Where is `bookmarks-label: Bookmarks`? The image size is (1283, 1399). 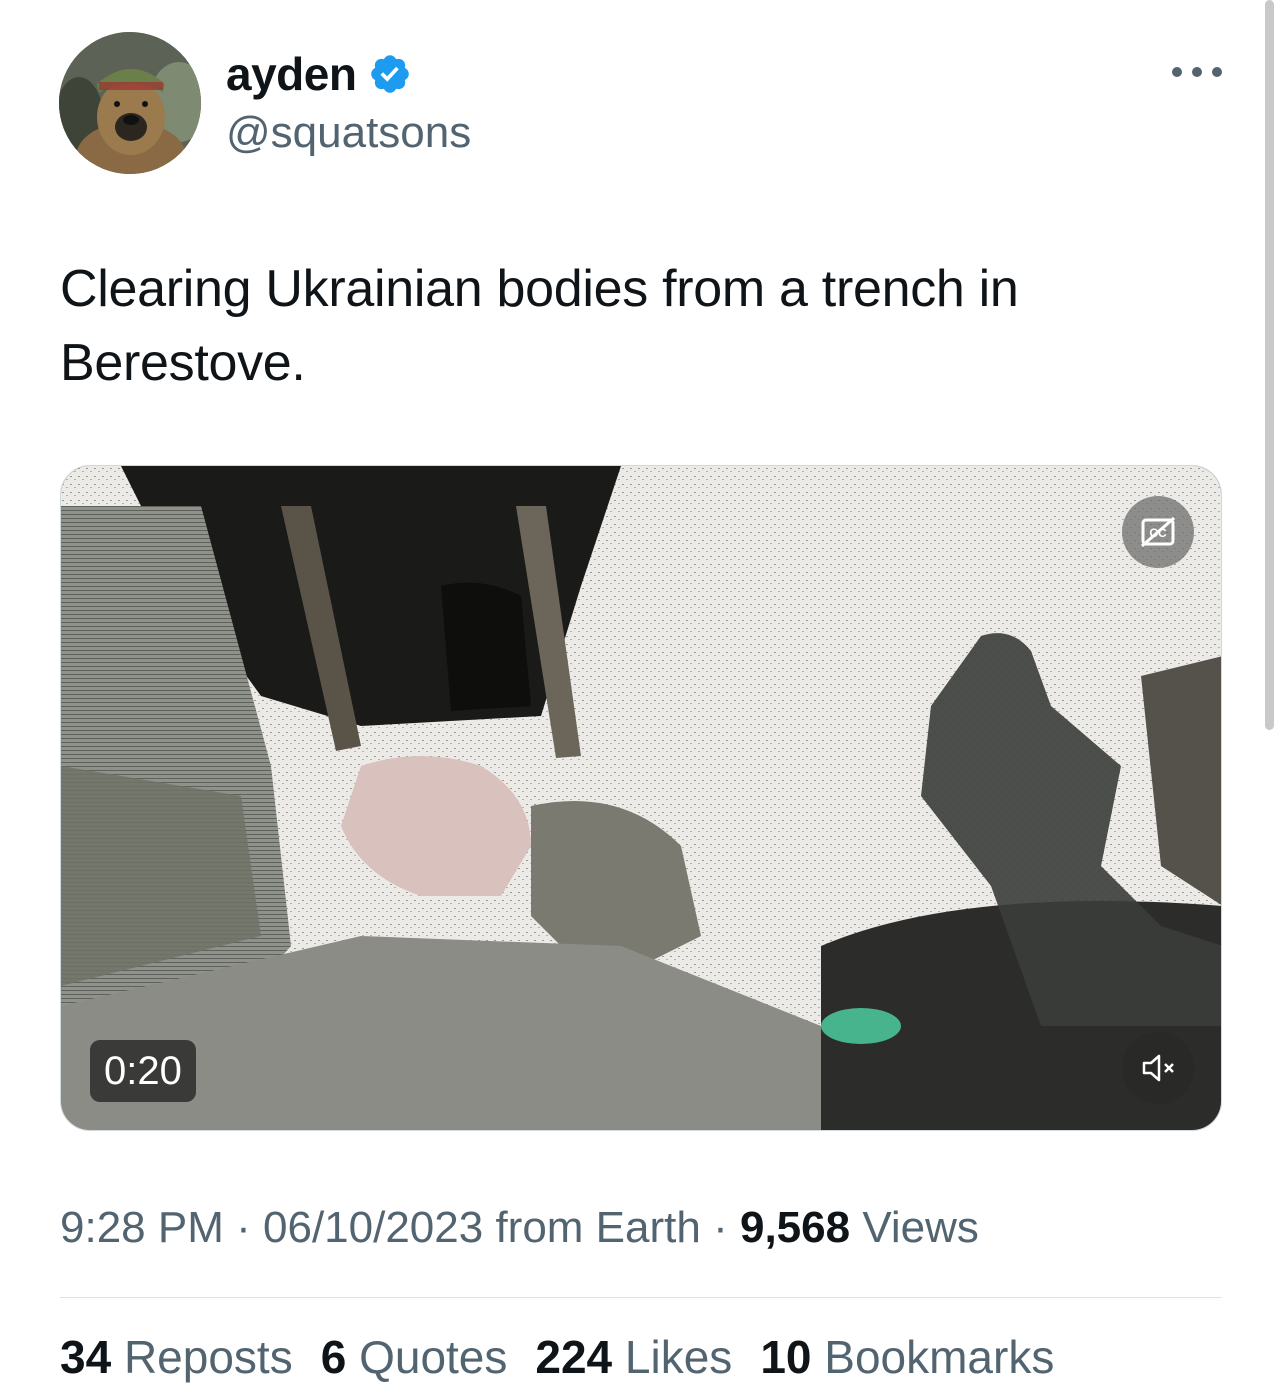
bookmarks-label: Bookmarks is located at coordinates (939, 1357).